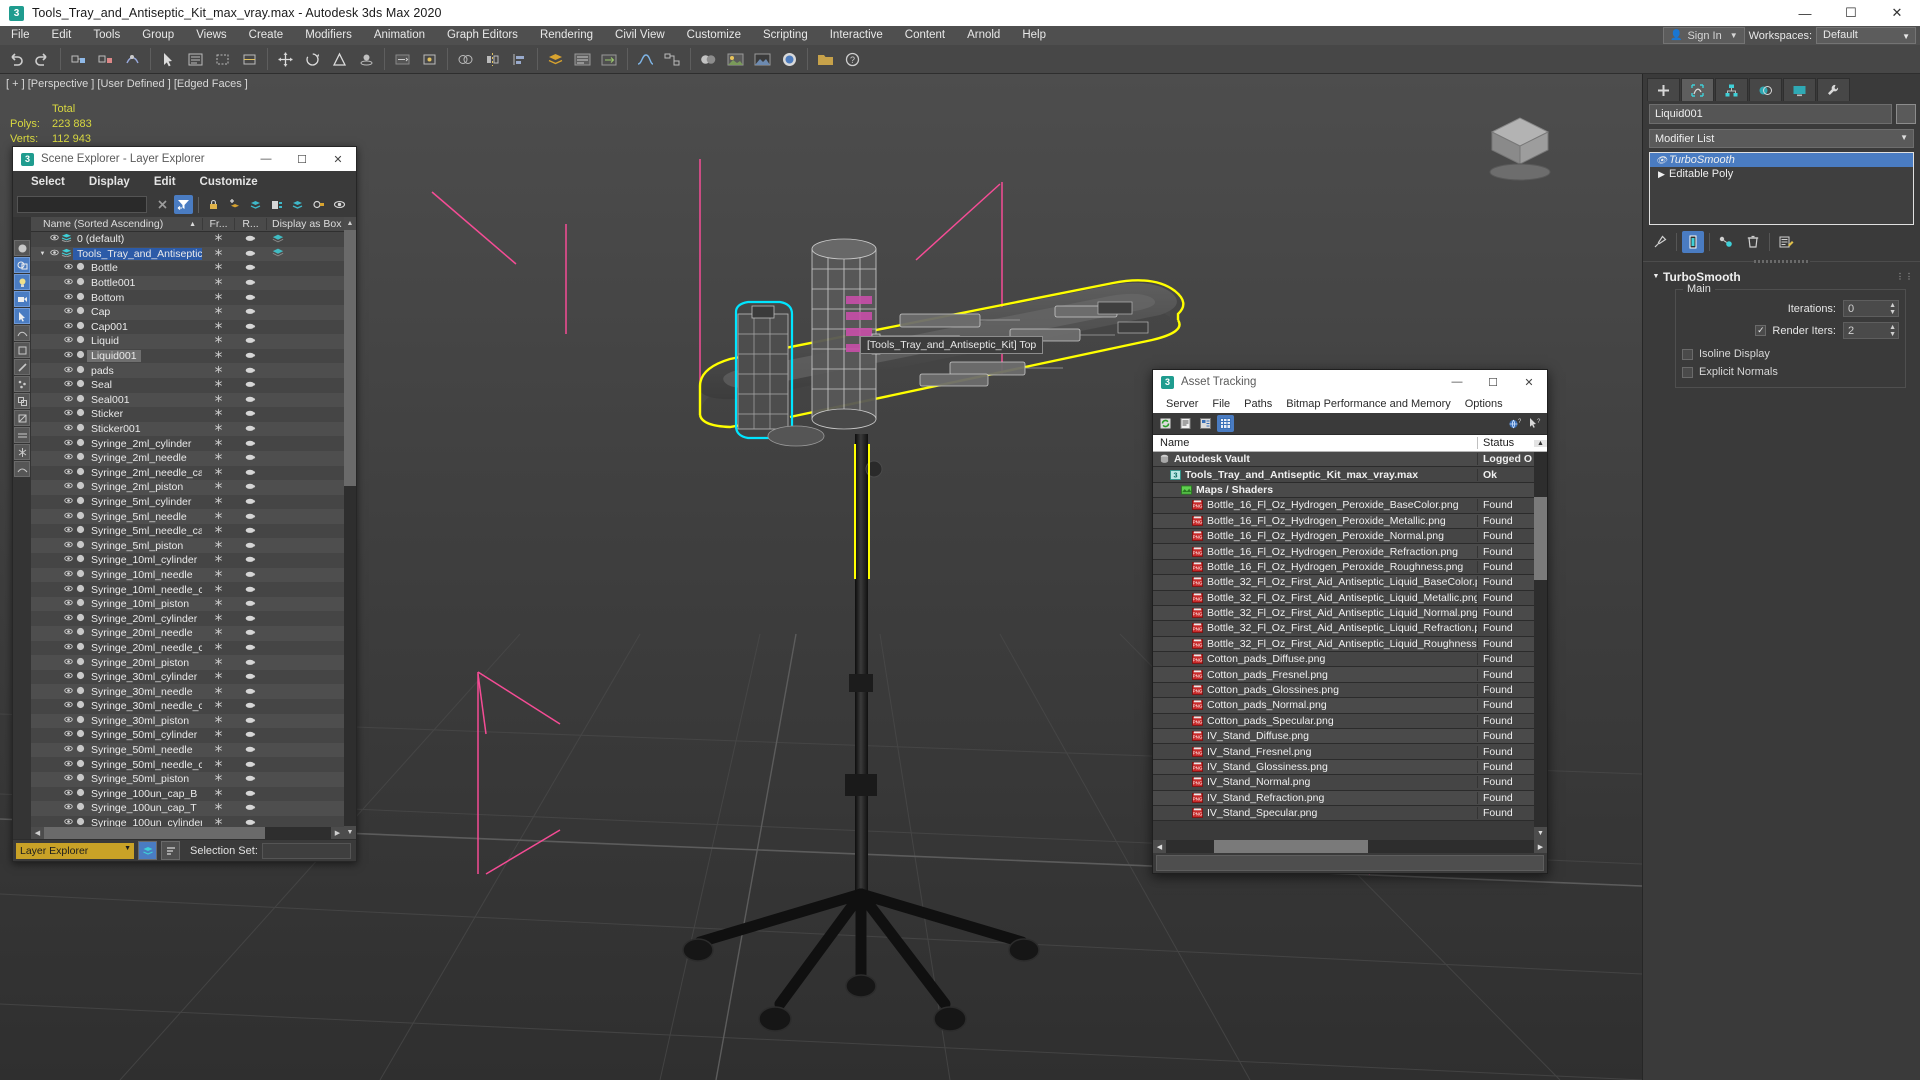  Describe the element at coordinates (187, 239) in the screenshot. I see `scene-explorer-row: 0 (default)` at that location.